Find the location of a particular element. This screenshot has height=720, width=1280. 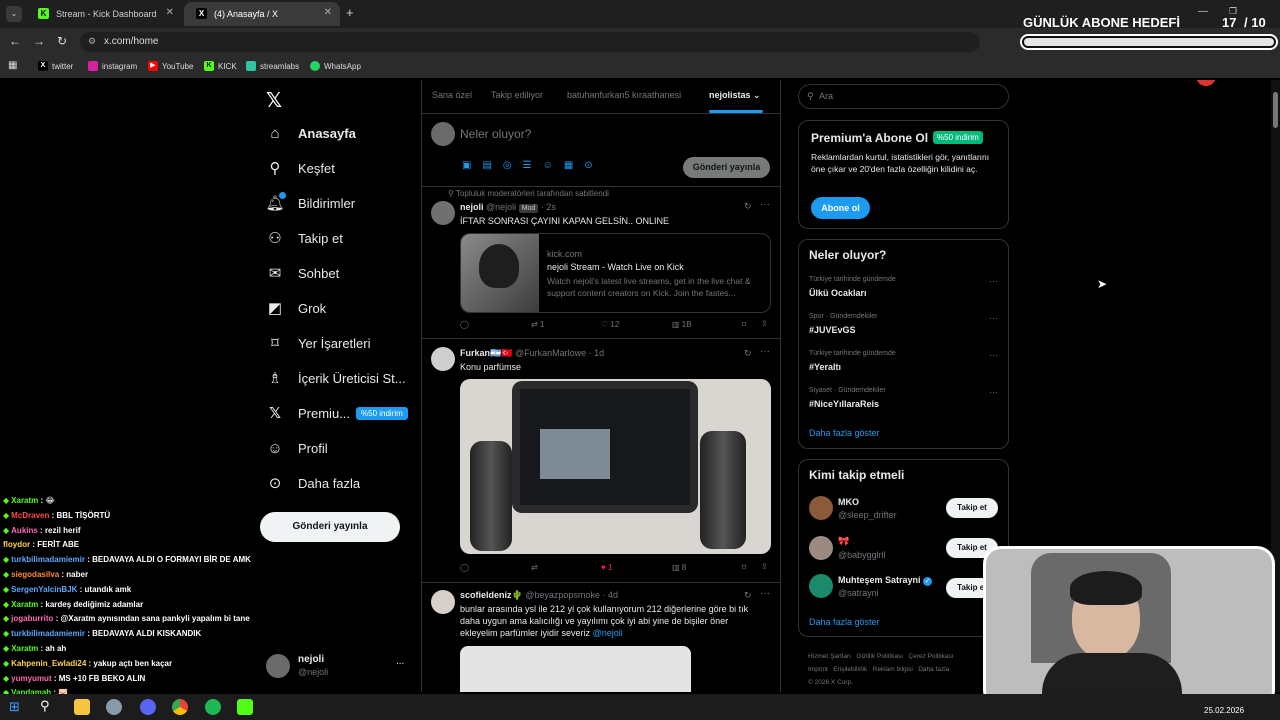

apps-grid-icon: ▦ is located at coordinates (12, 65).